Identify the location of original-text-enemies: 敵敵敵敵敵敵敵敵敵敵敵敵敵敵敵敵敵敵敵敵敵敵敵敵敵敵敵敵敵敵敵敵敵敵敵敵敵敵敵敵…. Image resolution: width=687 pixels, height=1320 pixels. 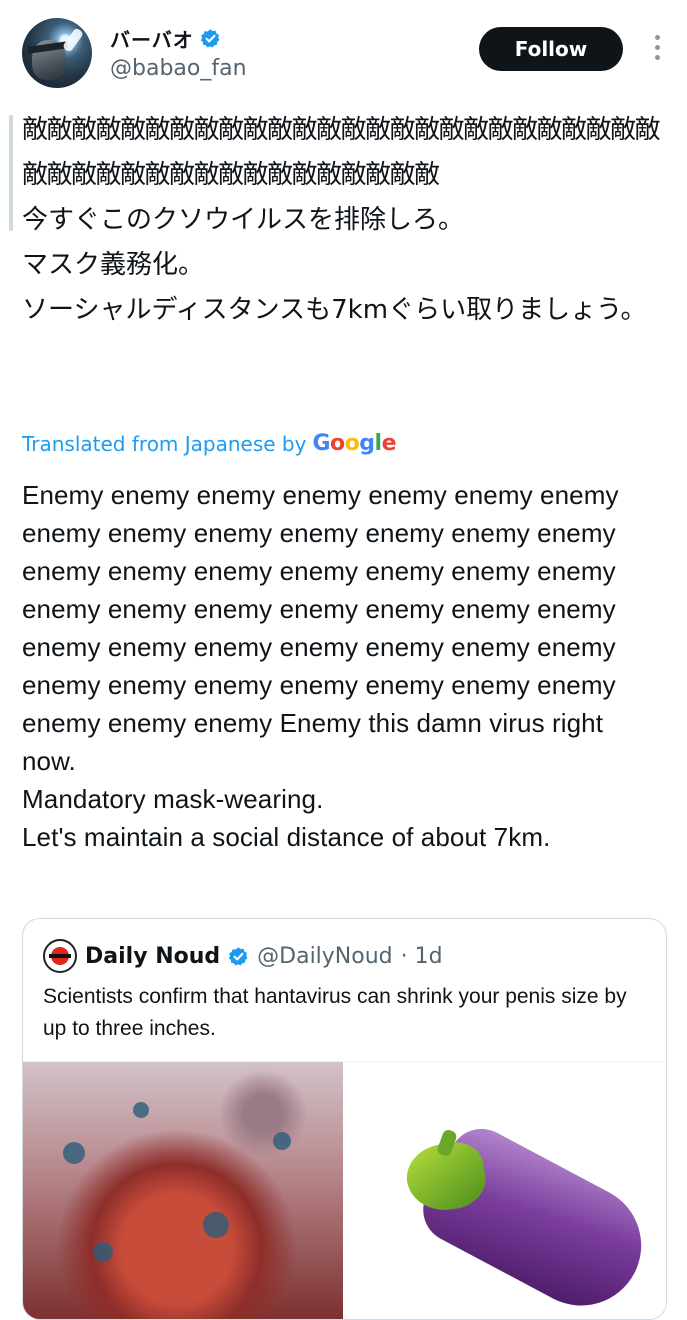
(341, 152).